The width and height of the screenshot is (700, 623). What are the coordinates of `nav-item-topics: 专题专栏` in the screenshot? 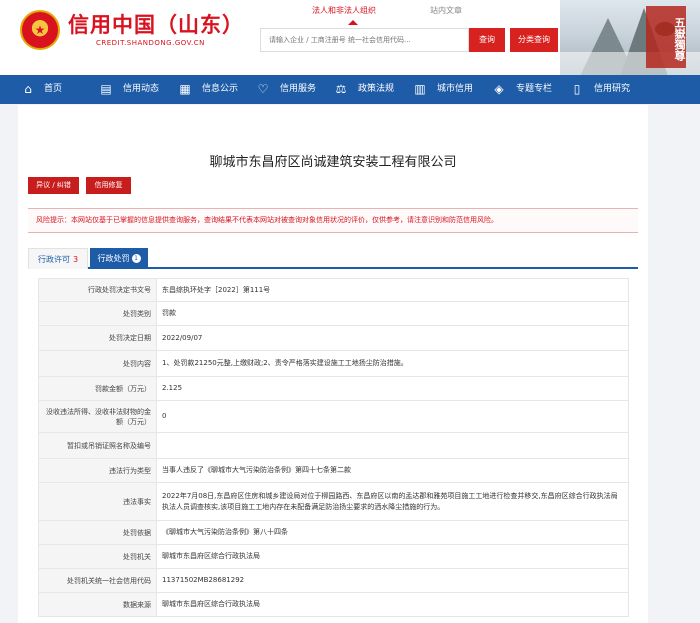 It's located at (534, 89).